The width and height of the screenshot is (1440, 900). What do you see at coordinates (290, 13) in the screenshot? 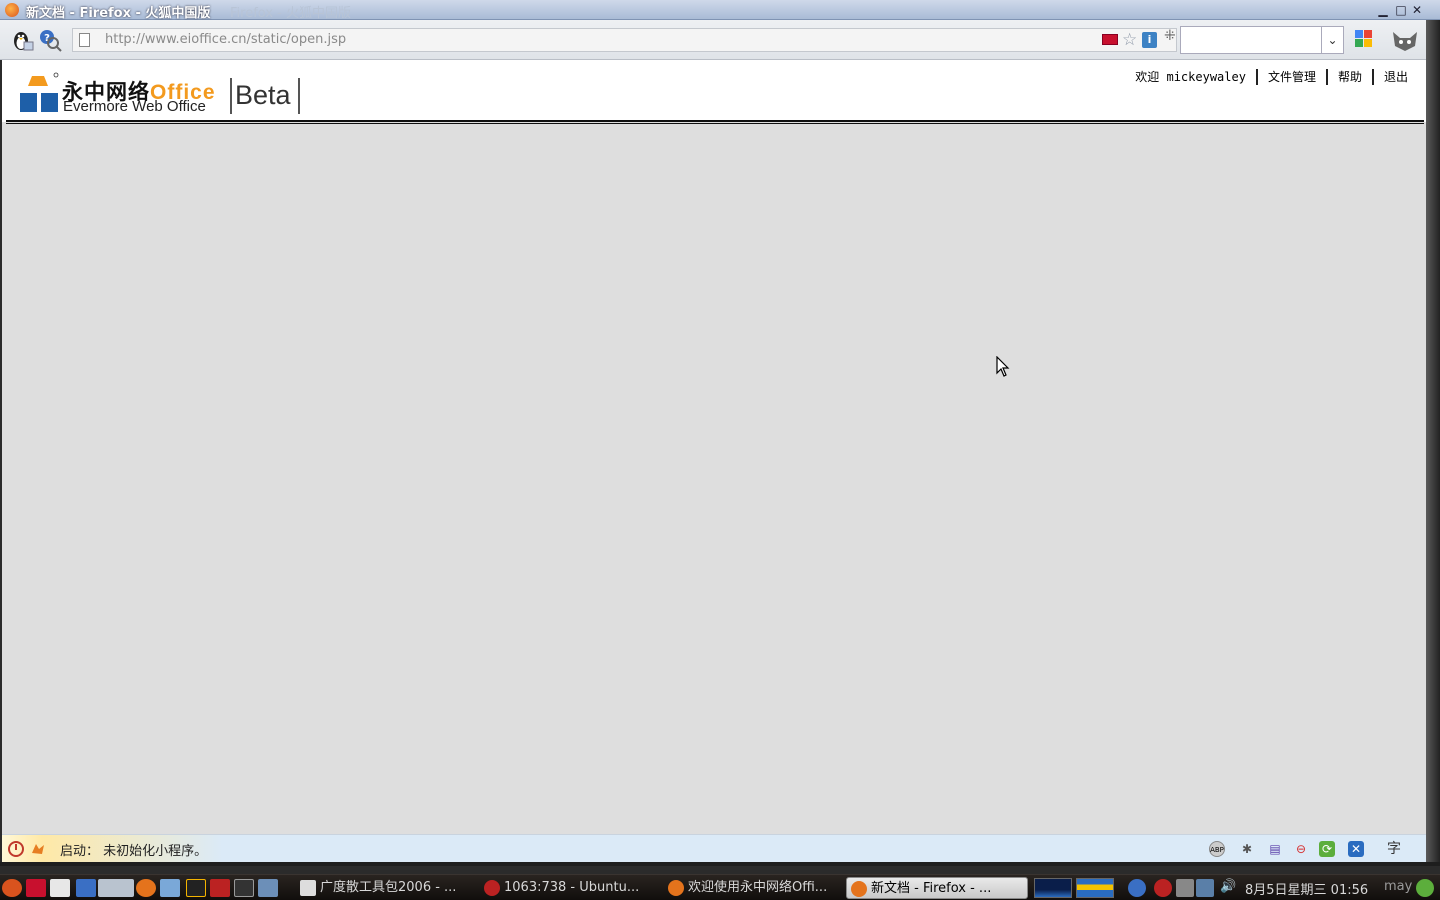
I see `ghost-title: Firefox - 火狐中国版` at bounding box center [290, 13].